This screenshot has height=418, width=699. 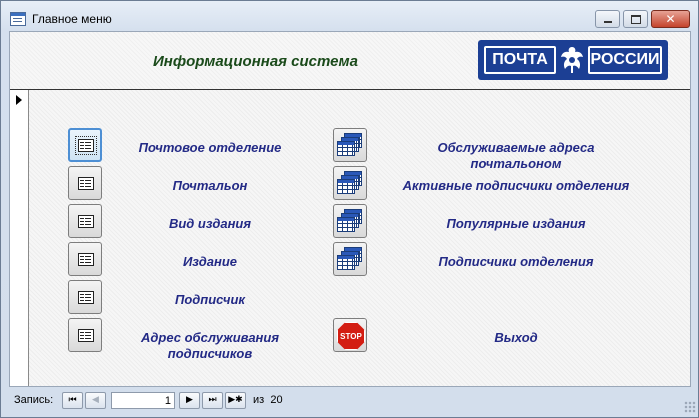 What do you see at coordinates (516, 223) in the screenshot?
I see `popular-publications-label: Популярные издания` at bounding box center [516, 223].